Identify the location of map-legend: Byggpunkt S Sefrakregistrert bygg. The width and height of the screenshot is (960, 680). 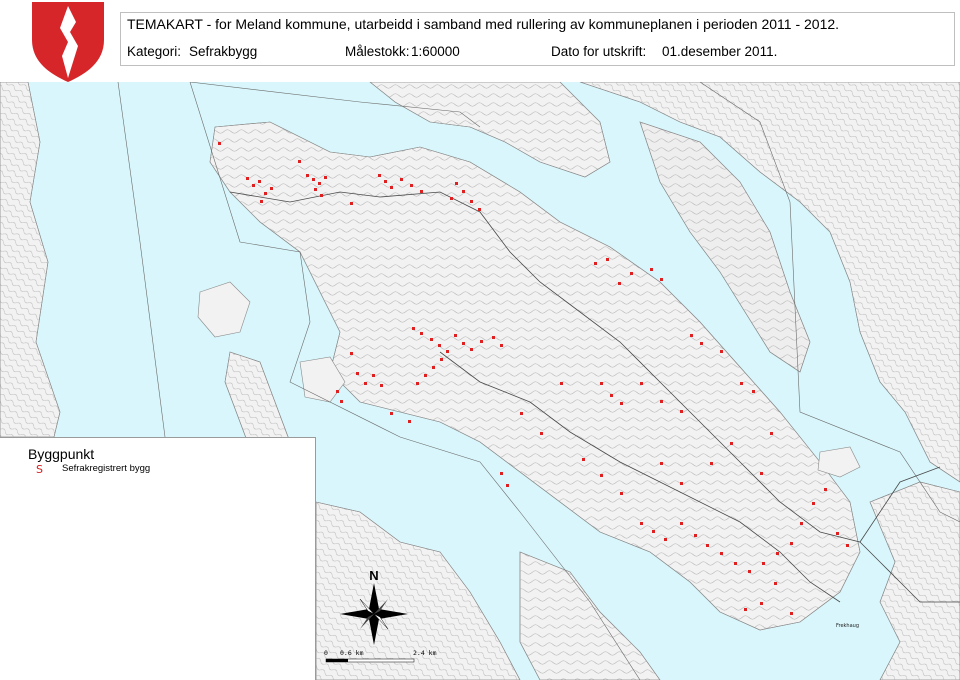
(158, 558).